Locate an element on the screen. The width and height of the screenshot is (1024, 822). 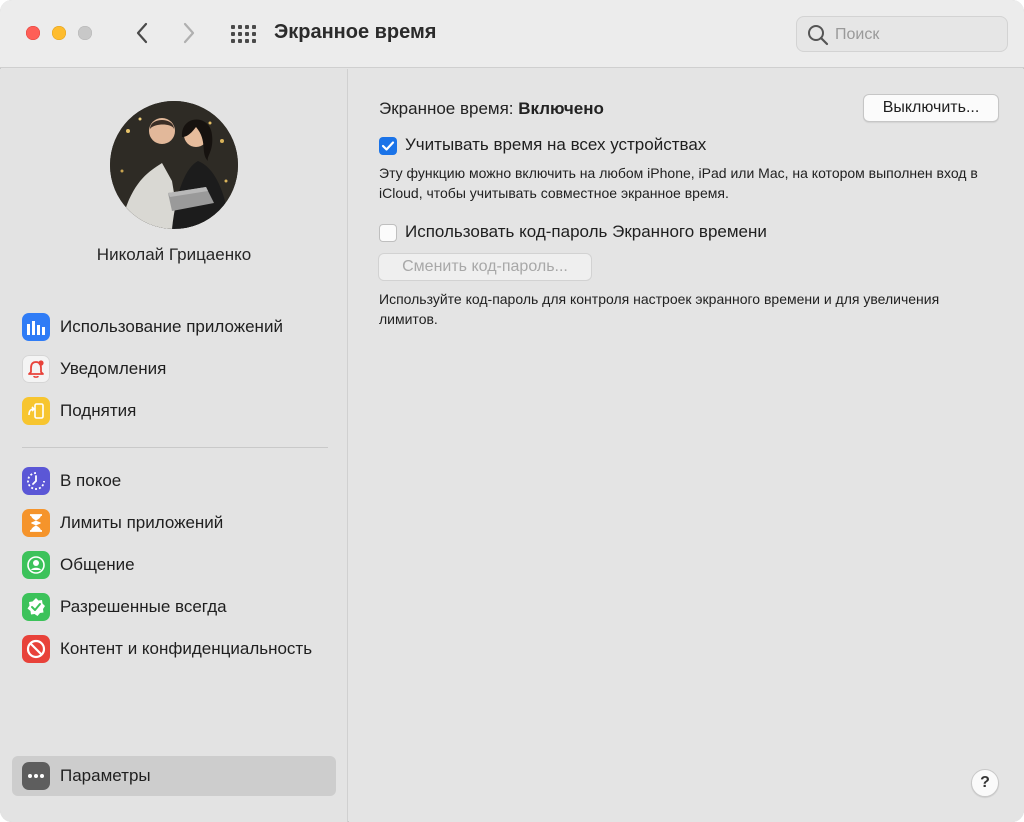
bar-chart-icon is located at coordinates (36, 327).